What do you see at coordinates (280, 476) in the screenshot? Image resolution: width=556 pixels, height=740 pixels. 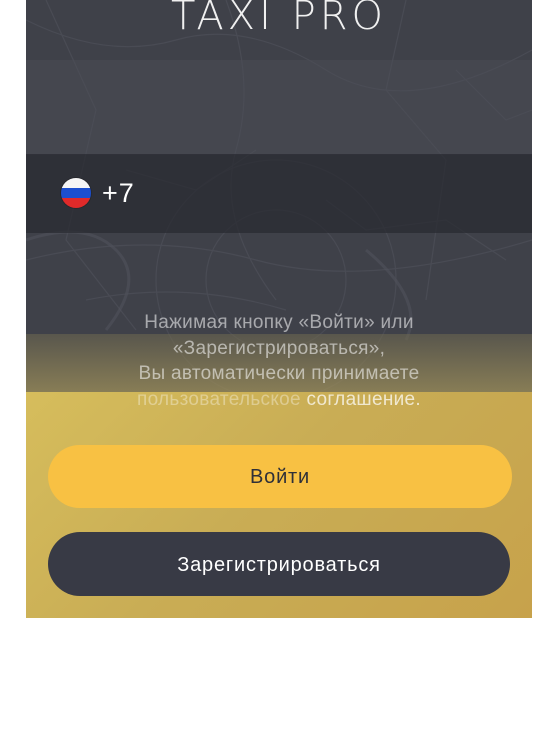 I see `login-button: Войти` at bounding box center [280, 476].